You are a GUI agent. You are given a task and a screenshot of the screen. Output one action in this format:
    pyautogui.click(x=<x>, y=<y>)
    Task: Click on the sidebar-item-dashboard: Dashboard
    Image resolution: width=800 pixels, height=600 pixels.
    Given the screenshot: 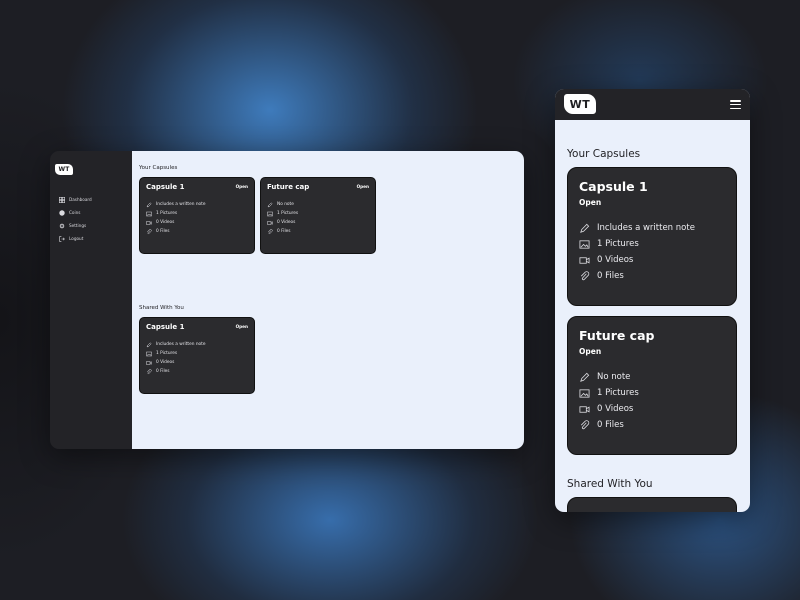 What is the action you would take?
    pyautogui.click(x=75, y=199)
    